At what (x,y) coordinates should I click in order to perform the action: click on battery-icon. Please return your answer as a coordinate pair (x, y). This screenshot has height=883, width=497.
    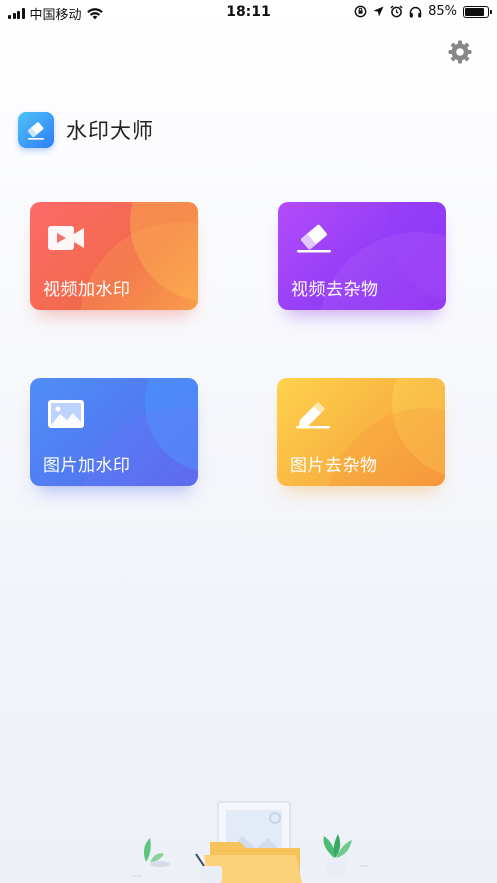
    Looking at the image, I should click on (477, 11).